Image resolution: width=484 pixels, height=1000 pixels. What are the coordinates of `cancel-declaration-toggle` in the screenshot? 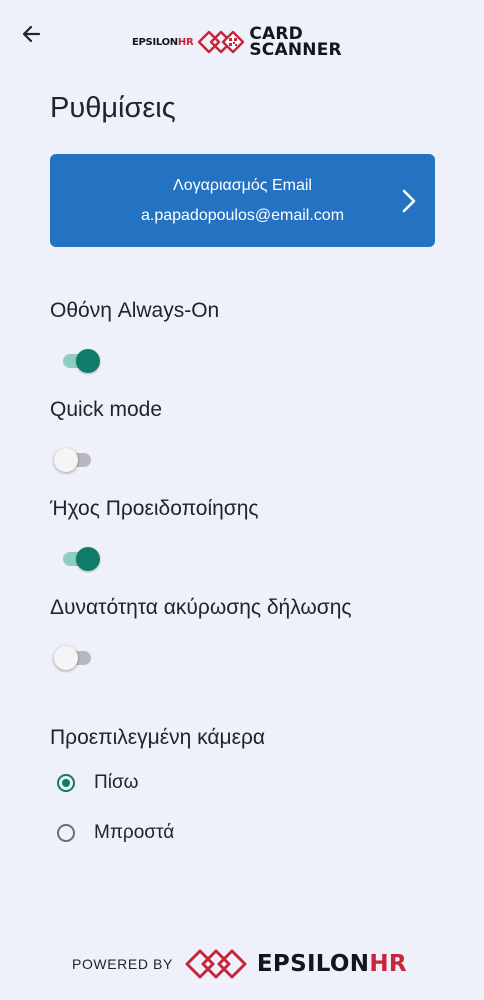 It's located at (78, 658).